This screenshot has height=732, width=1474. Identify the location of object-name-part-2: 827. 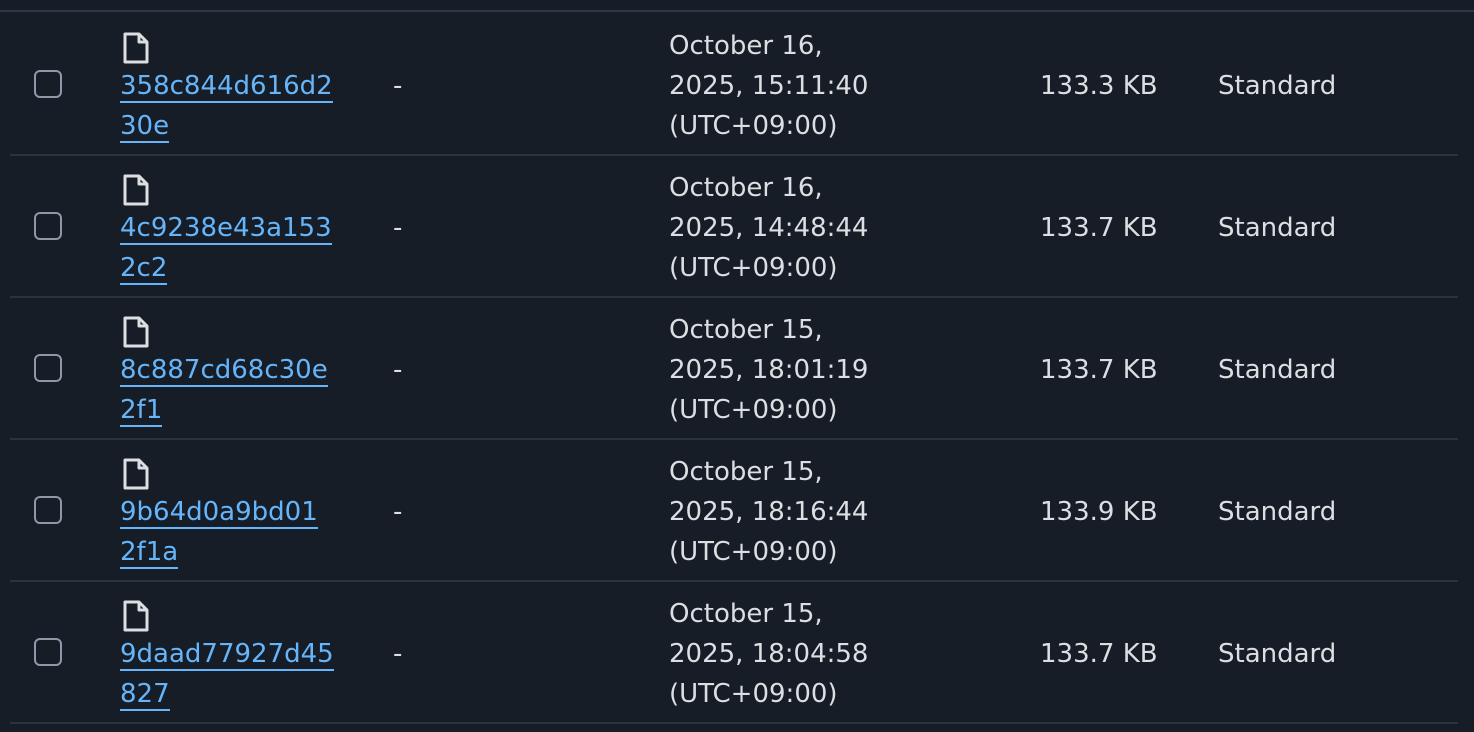
(145, 695).